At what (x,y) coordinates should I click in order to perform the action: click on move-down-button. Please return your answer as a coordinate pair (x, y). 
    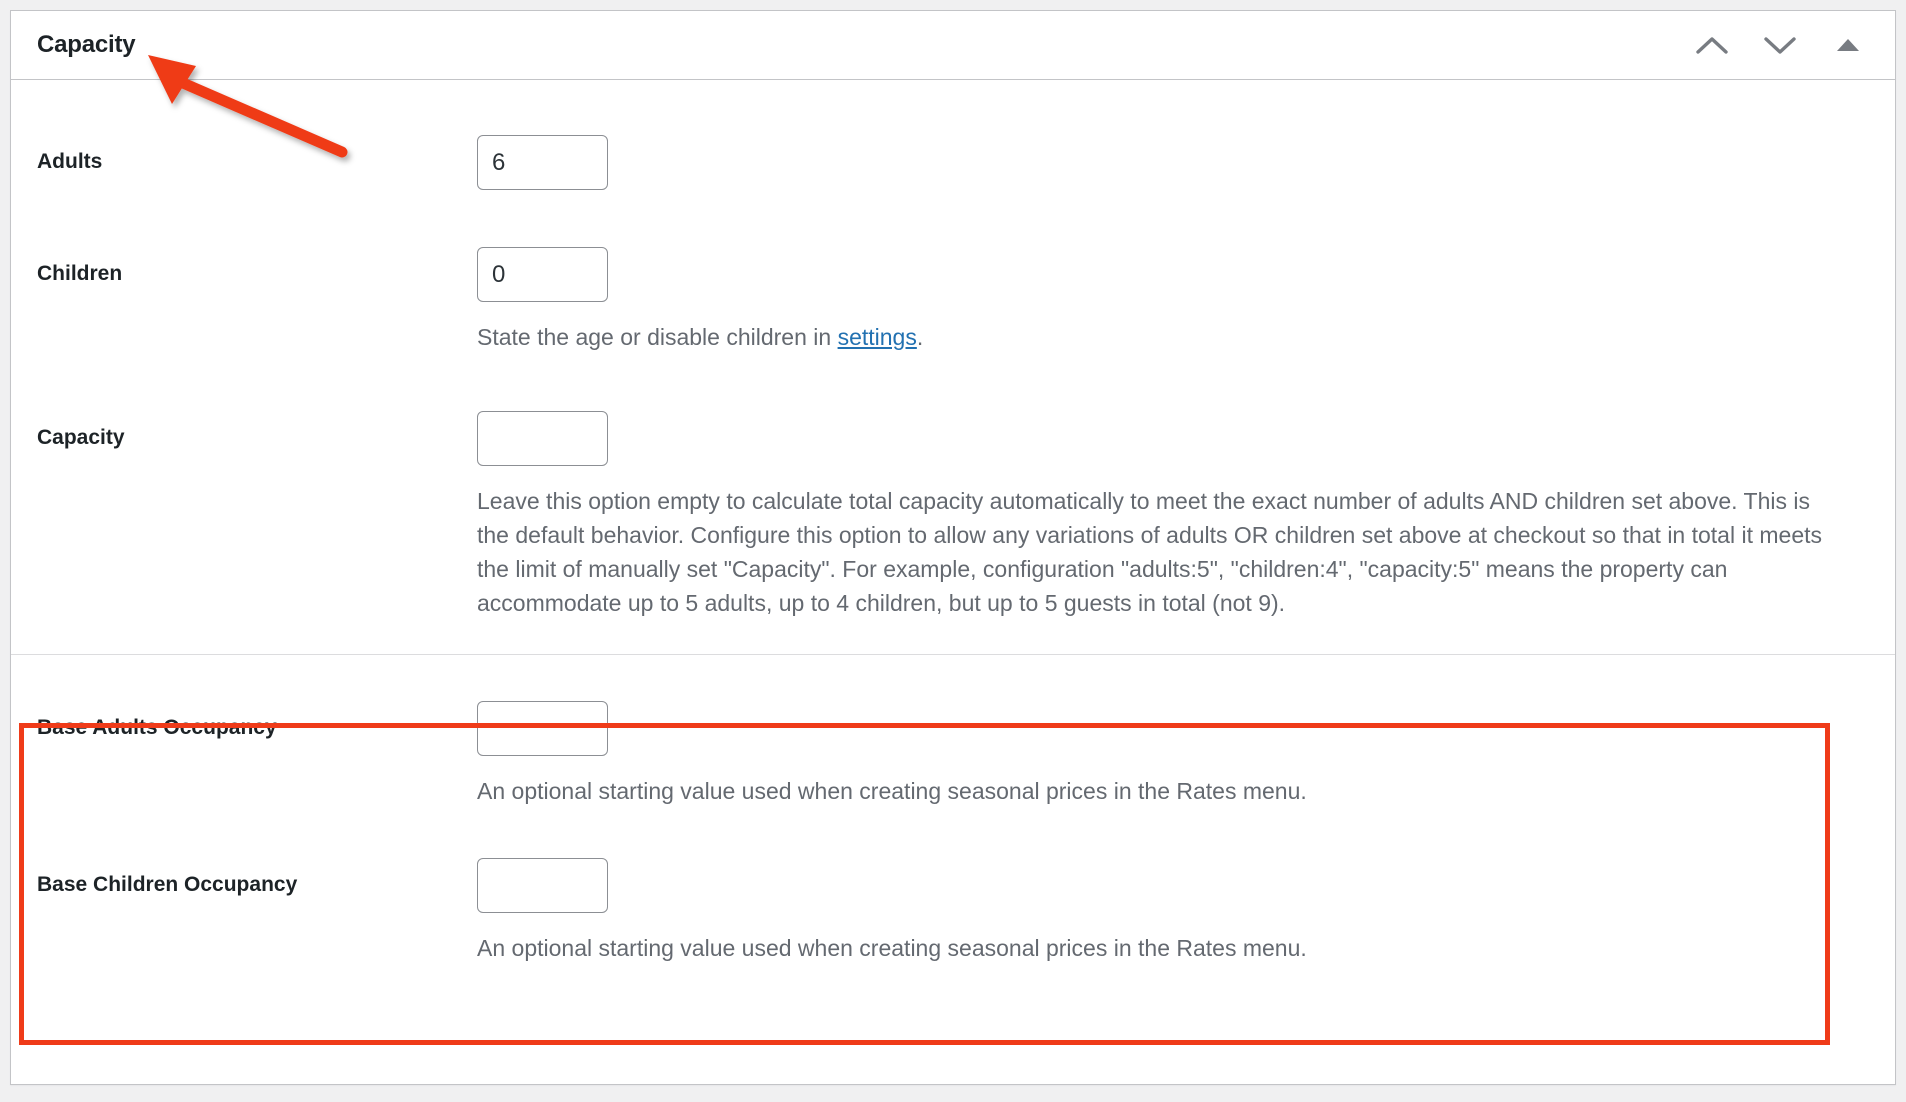
    Looking at the image, I should click on (1780, 45).